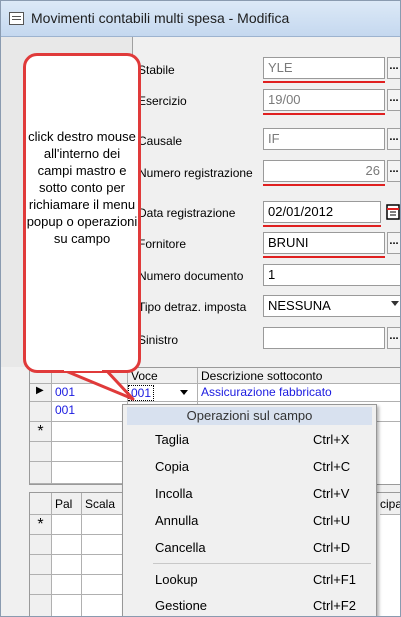 This screenshot has width=401, height=617. I want to click on menu-item-label: Cancella, so click(180, 547).